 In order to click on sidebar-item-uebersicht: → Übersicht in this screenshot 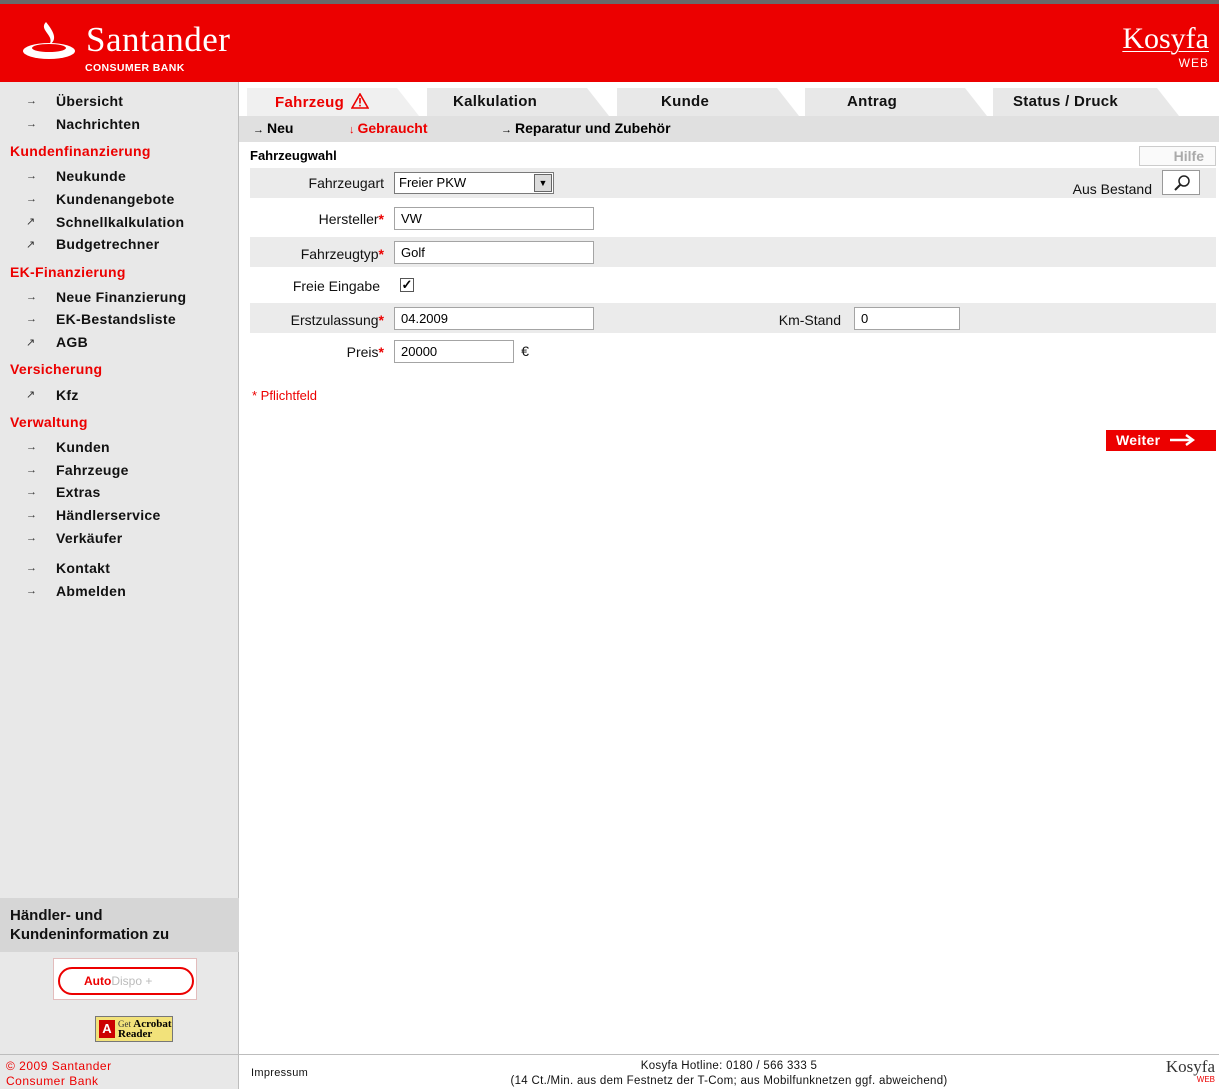, I will do `click(119, 101)`.